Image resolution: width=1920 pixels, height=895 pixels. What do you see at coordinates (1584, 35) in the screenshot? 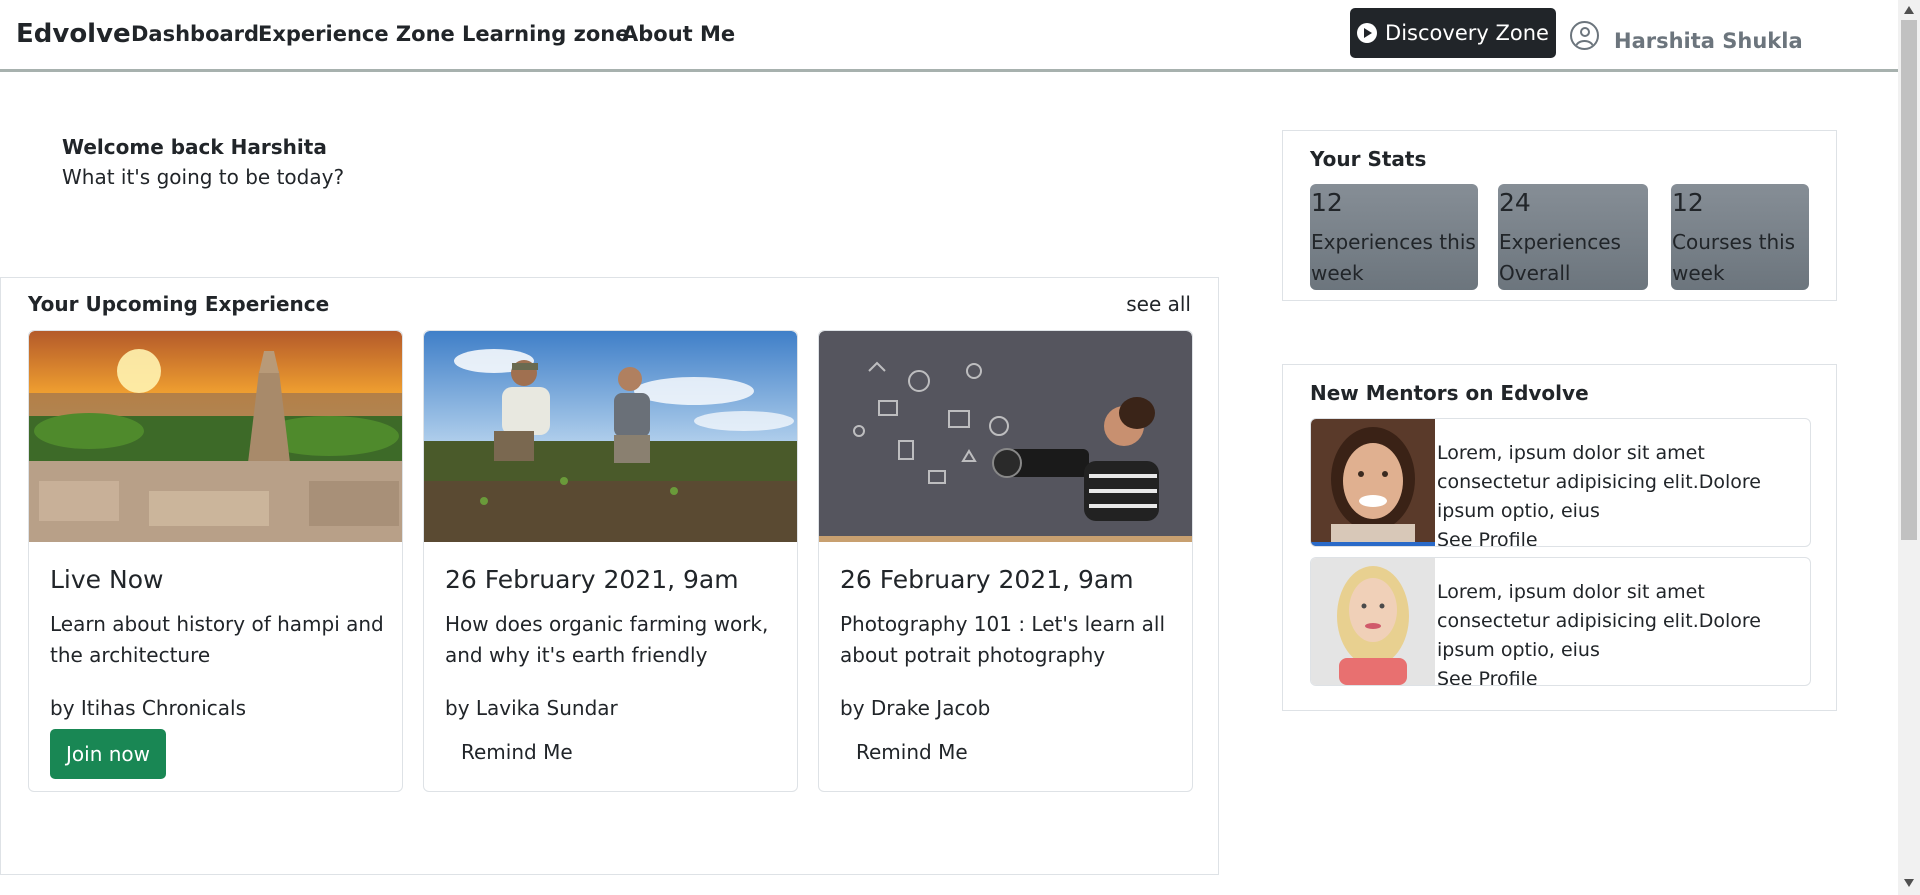
I see `user-avatar-icon` at bounding box center [1584, 35].